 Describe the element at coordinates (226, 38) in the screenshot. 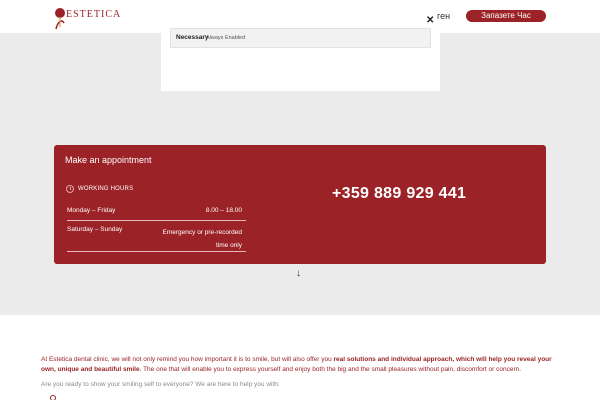

I see `cookie-category-status: Always Enabled` at that location.